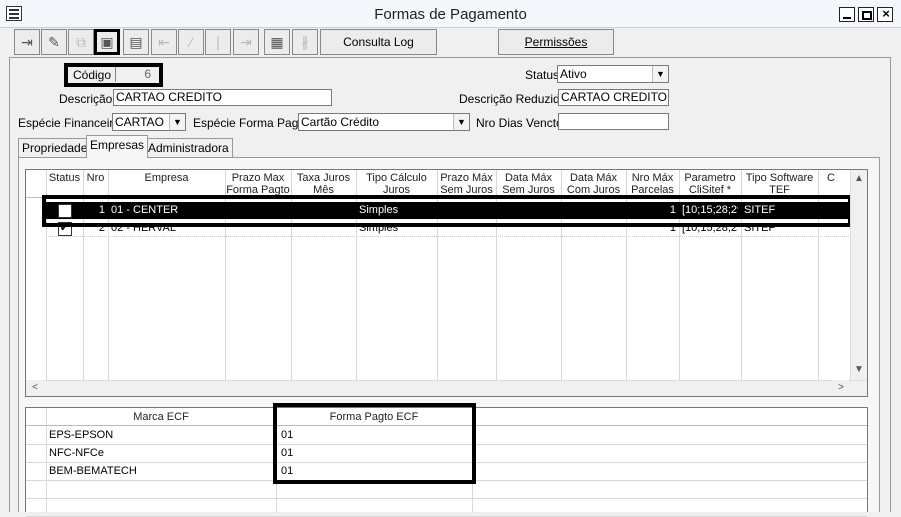  Describe the element at coordinates (573, 74) in the screenshot. I see `status-value: Ativo` at that location.